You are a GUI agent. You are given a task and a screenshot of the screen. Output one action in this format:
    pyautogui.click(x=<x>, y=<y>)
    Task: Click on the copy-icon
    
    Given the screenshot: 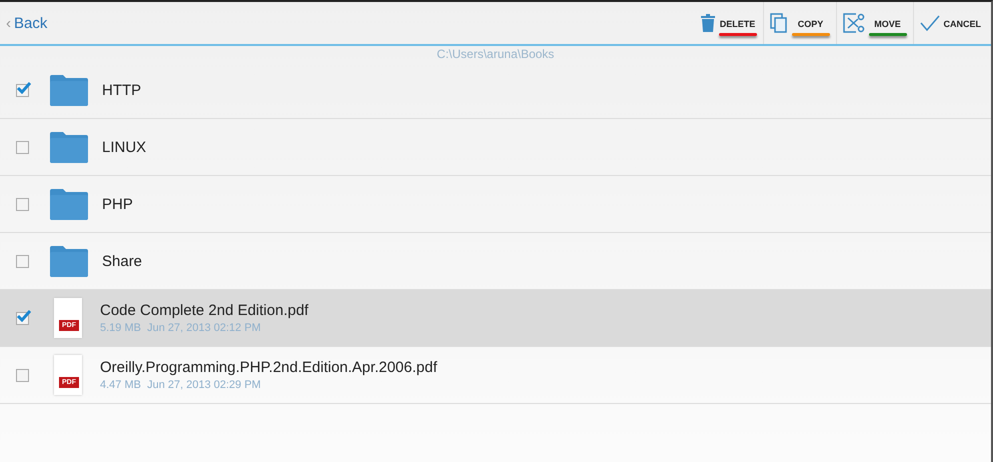 What is the action you would take?
    pyautogui.click(x=779, y=23)
    